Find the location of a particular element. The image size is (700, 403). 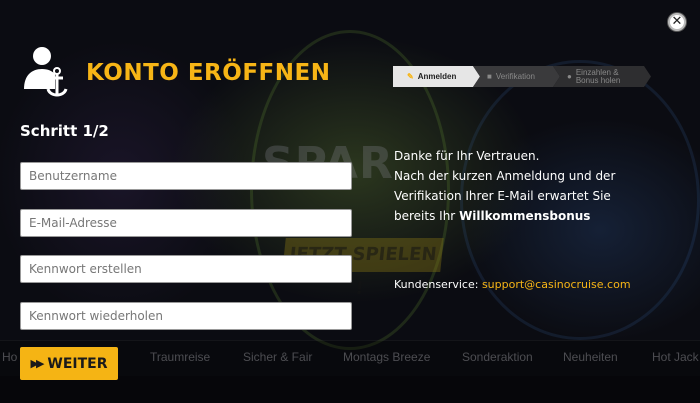

support-label: Kundenservice: is located at coordinates (436, 284).